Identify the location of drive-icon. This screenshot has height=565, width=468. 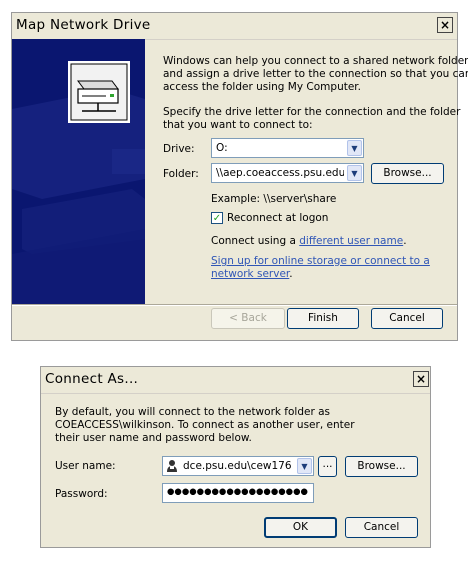
(99, 92).